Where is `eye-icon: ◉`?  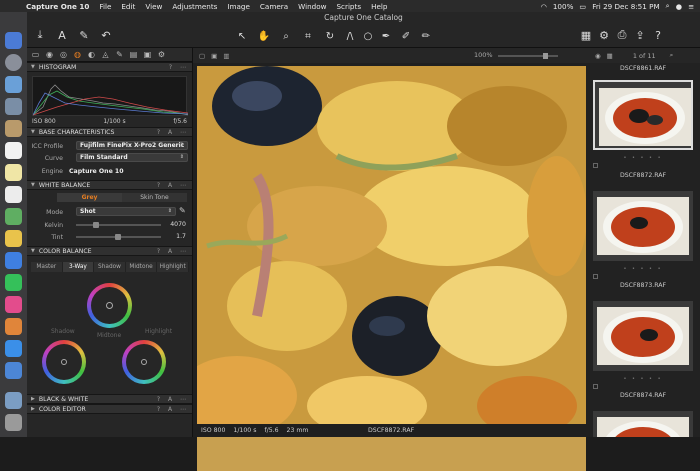
eye-icon: ◉ is located at coordinates (598, 56).